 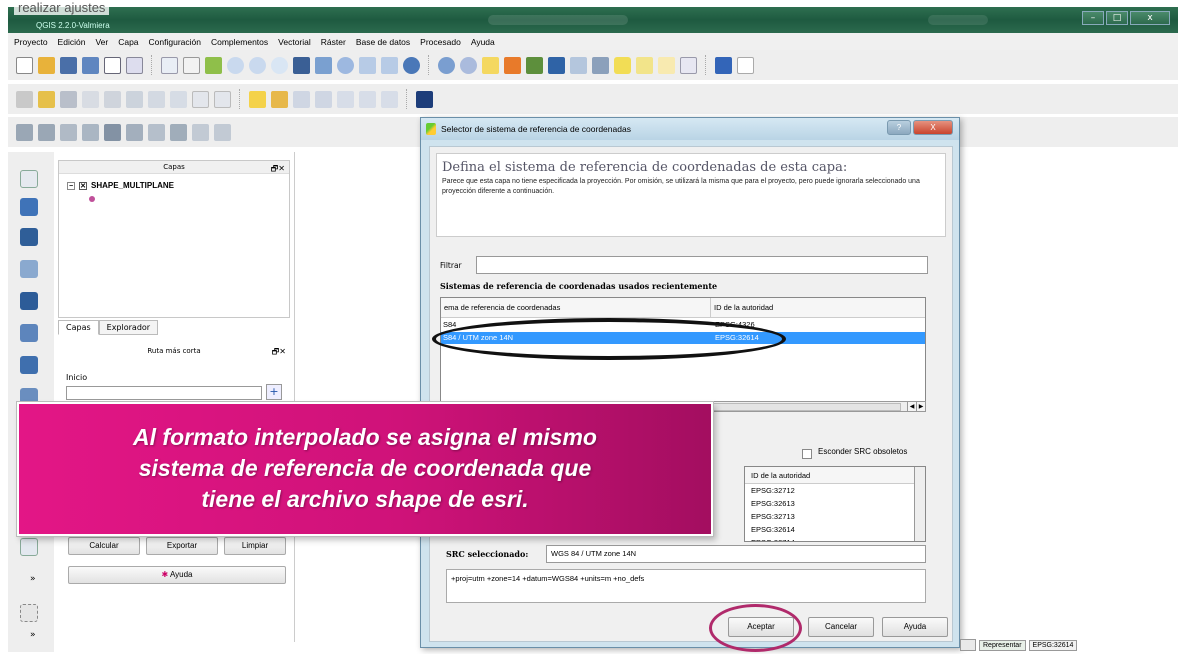 What do you see at coordinates (24, 65) in the screenshot?
I see `new-project-icon` at bounding box center [24, 65].